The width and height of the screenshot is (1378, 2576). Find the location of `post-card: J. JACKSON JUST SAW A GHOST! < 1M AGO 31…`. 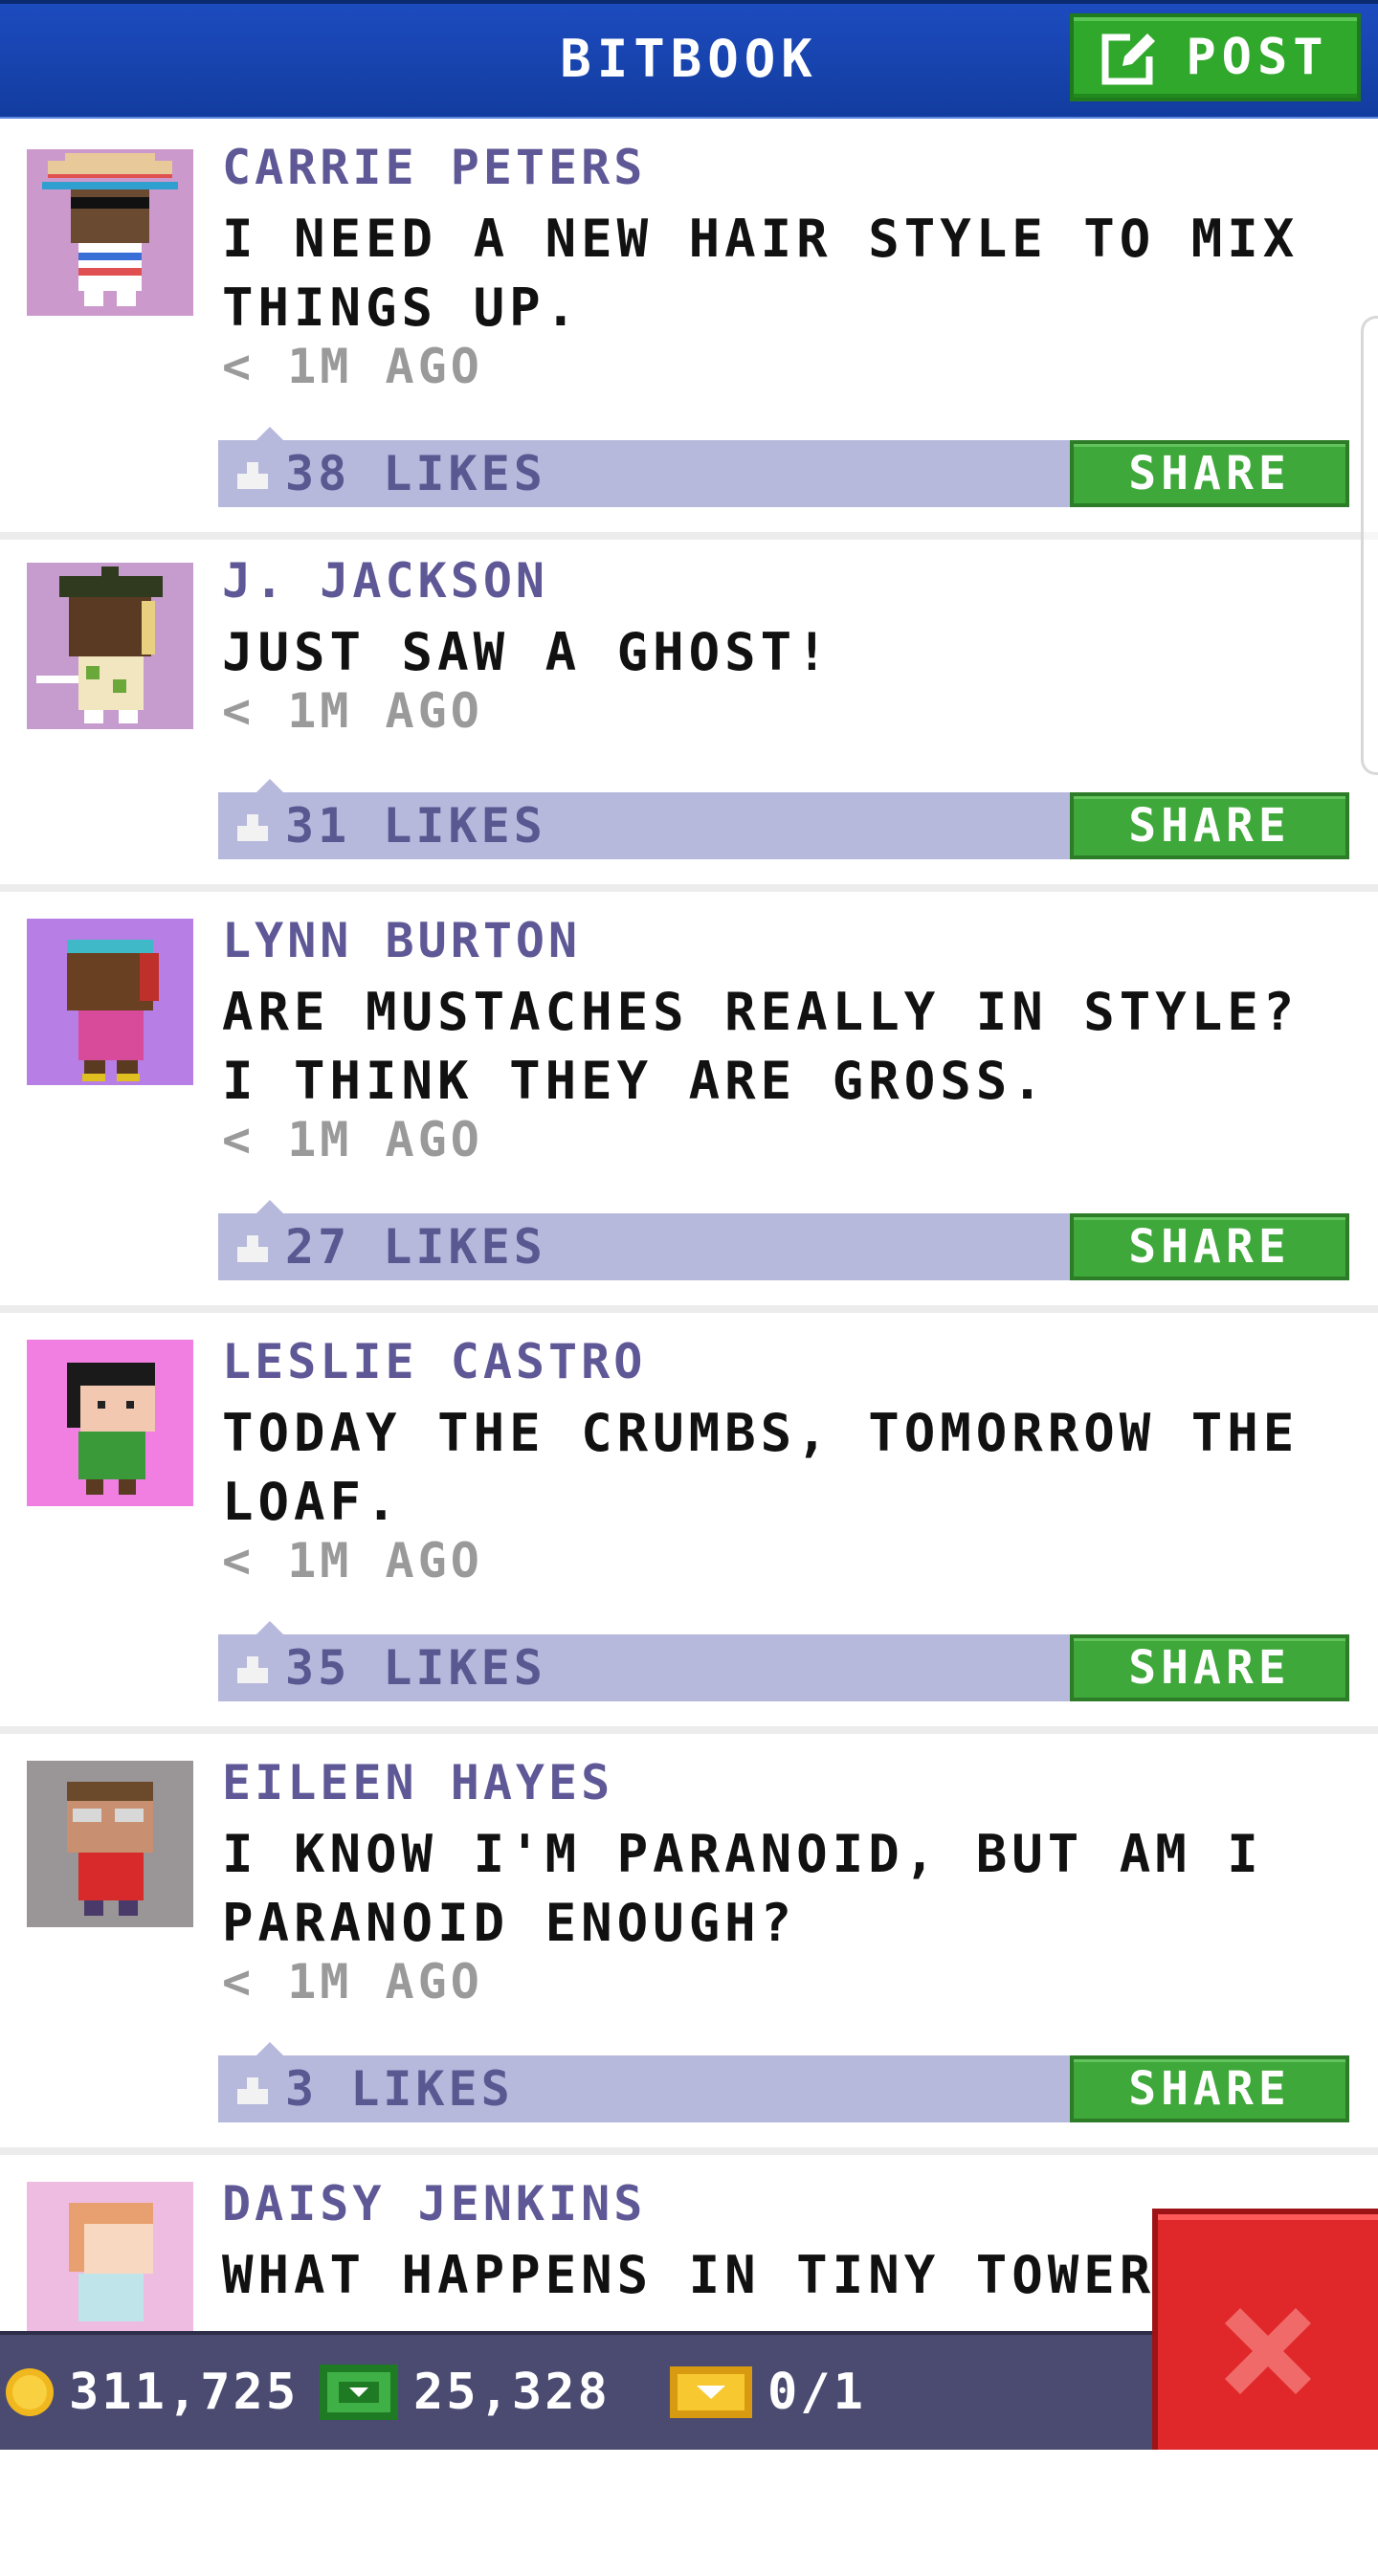

post-card: J. JACKSON JUST SAW A GHOST! < 1M AGO 31… is located at coordinates (689, 716).